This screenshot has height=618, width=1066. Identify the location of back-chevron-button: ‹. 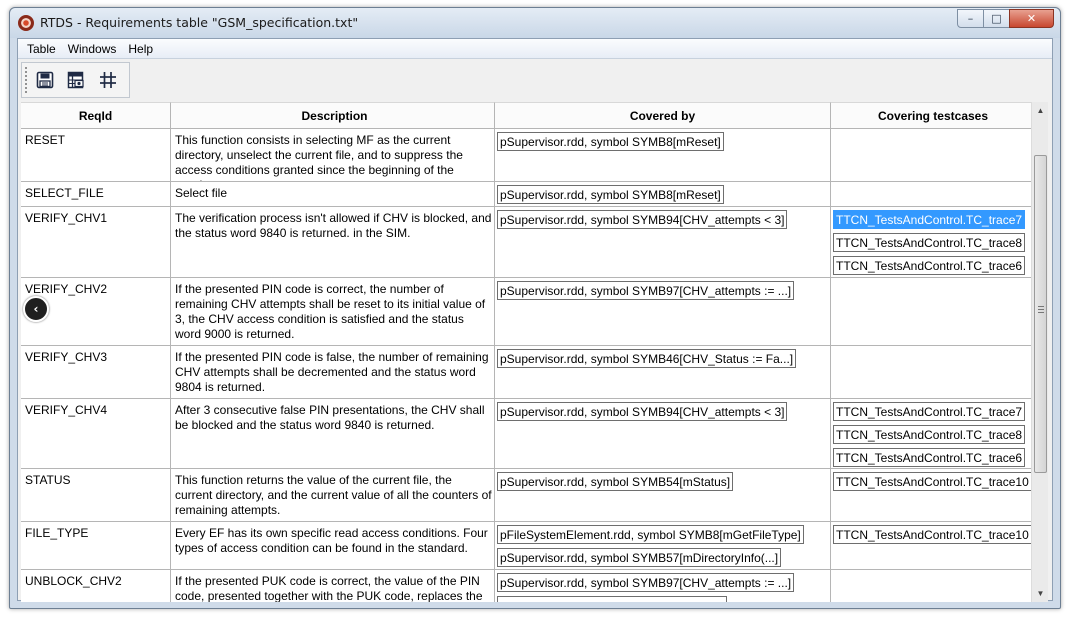
(36, 309).